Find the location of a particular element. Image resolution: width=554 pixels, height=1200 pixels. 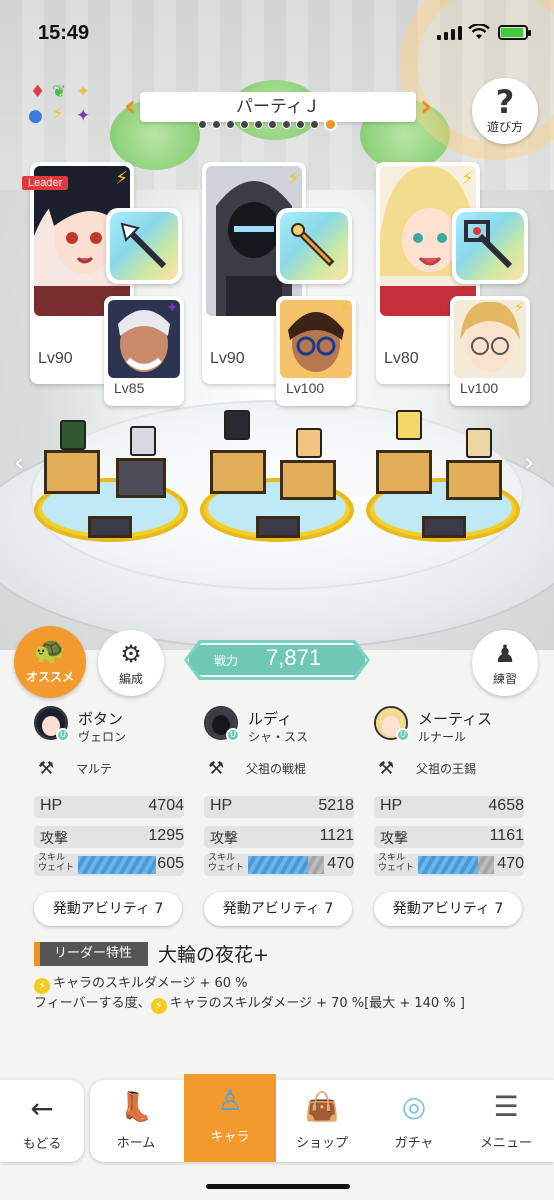

sub-character-2: ⚡ Lv100 is located at coordinates (316, 351).